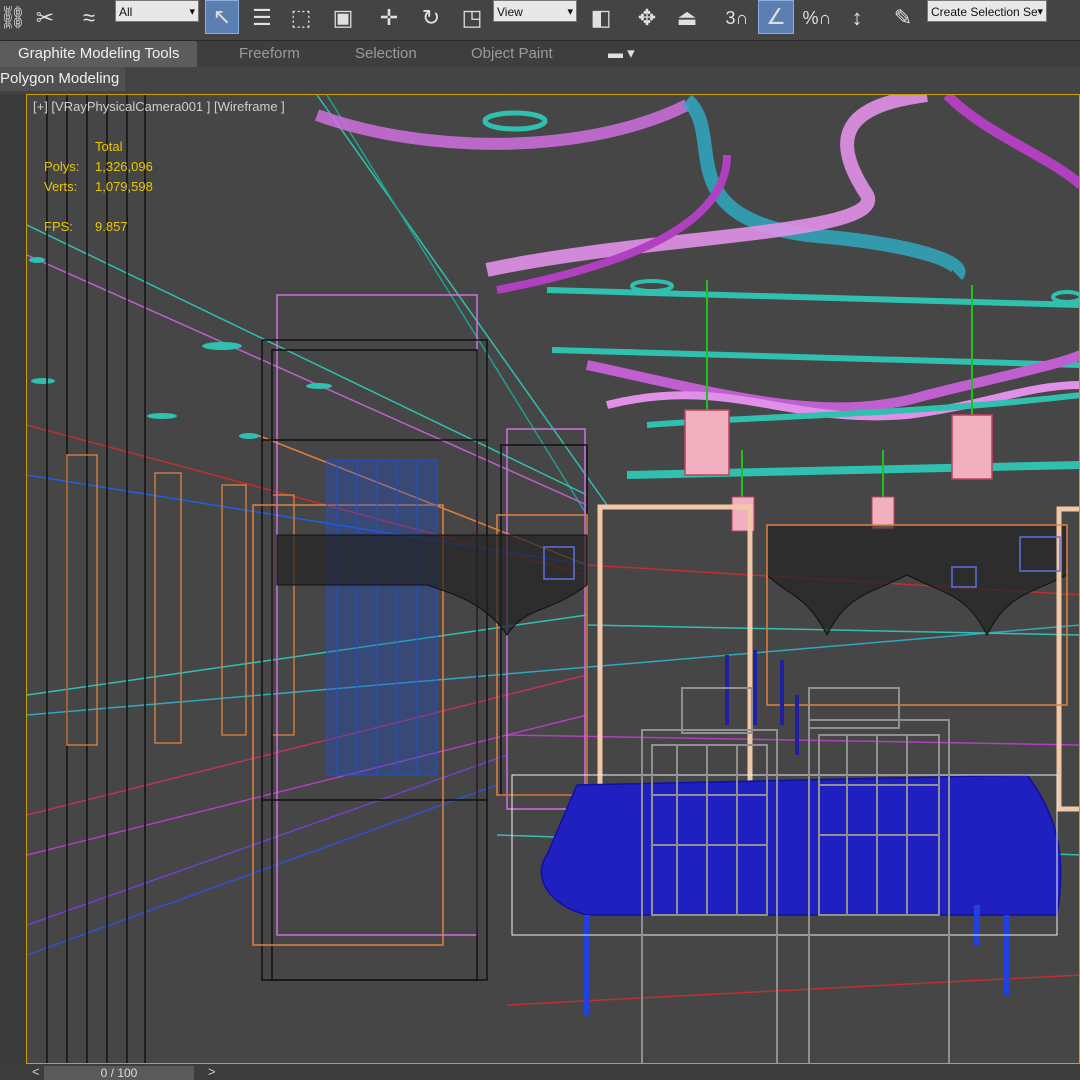 The height and width of the screenshot is (1080, 1080). I want to click on snaps-toggle-icon: 3 ∩, so click(737, 18).